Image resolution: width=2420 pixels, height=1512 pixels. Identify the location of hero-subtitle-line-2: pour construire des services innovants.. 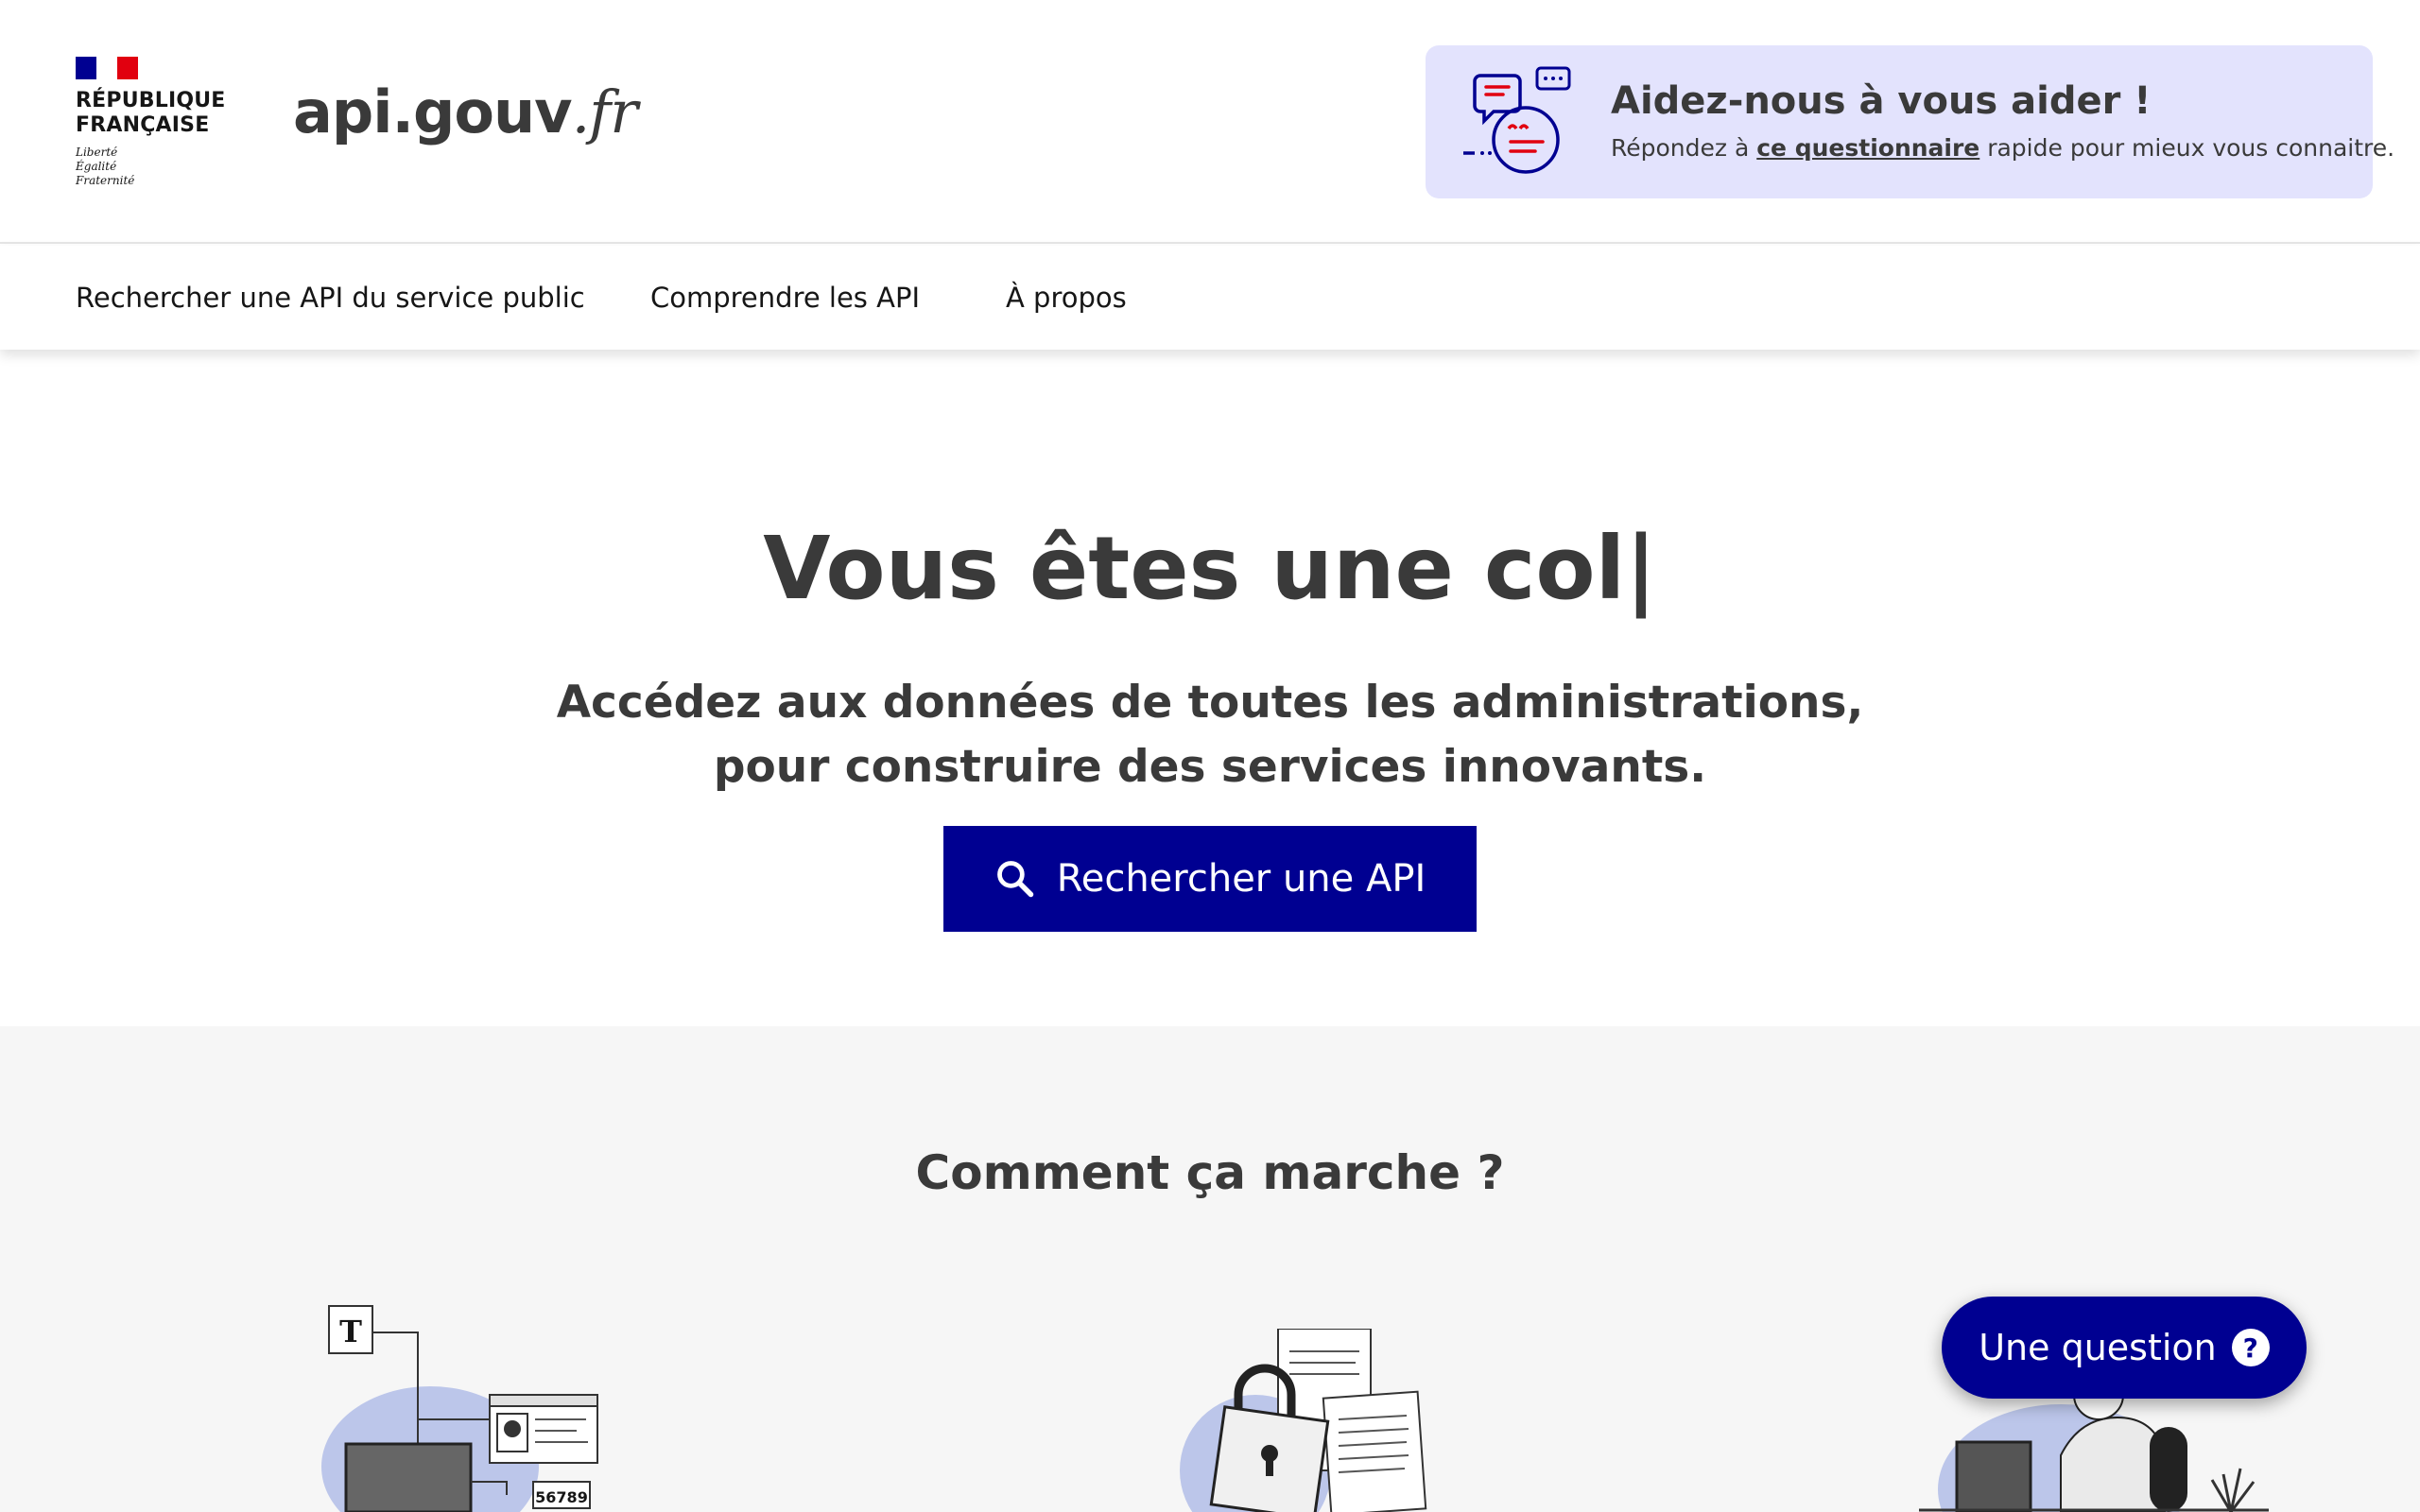
(1210, 767).